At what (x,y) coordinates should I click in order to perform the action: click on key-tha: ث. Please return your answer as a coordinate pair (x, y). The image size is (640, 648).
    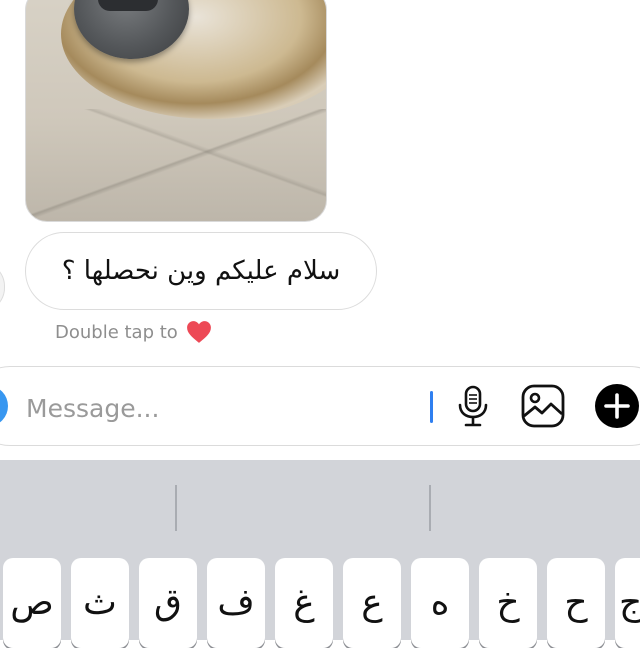
    Looking at the image, I should click on (100, 603).